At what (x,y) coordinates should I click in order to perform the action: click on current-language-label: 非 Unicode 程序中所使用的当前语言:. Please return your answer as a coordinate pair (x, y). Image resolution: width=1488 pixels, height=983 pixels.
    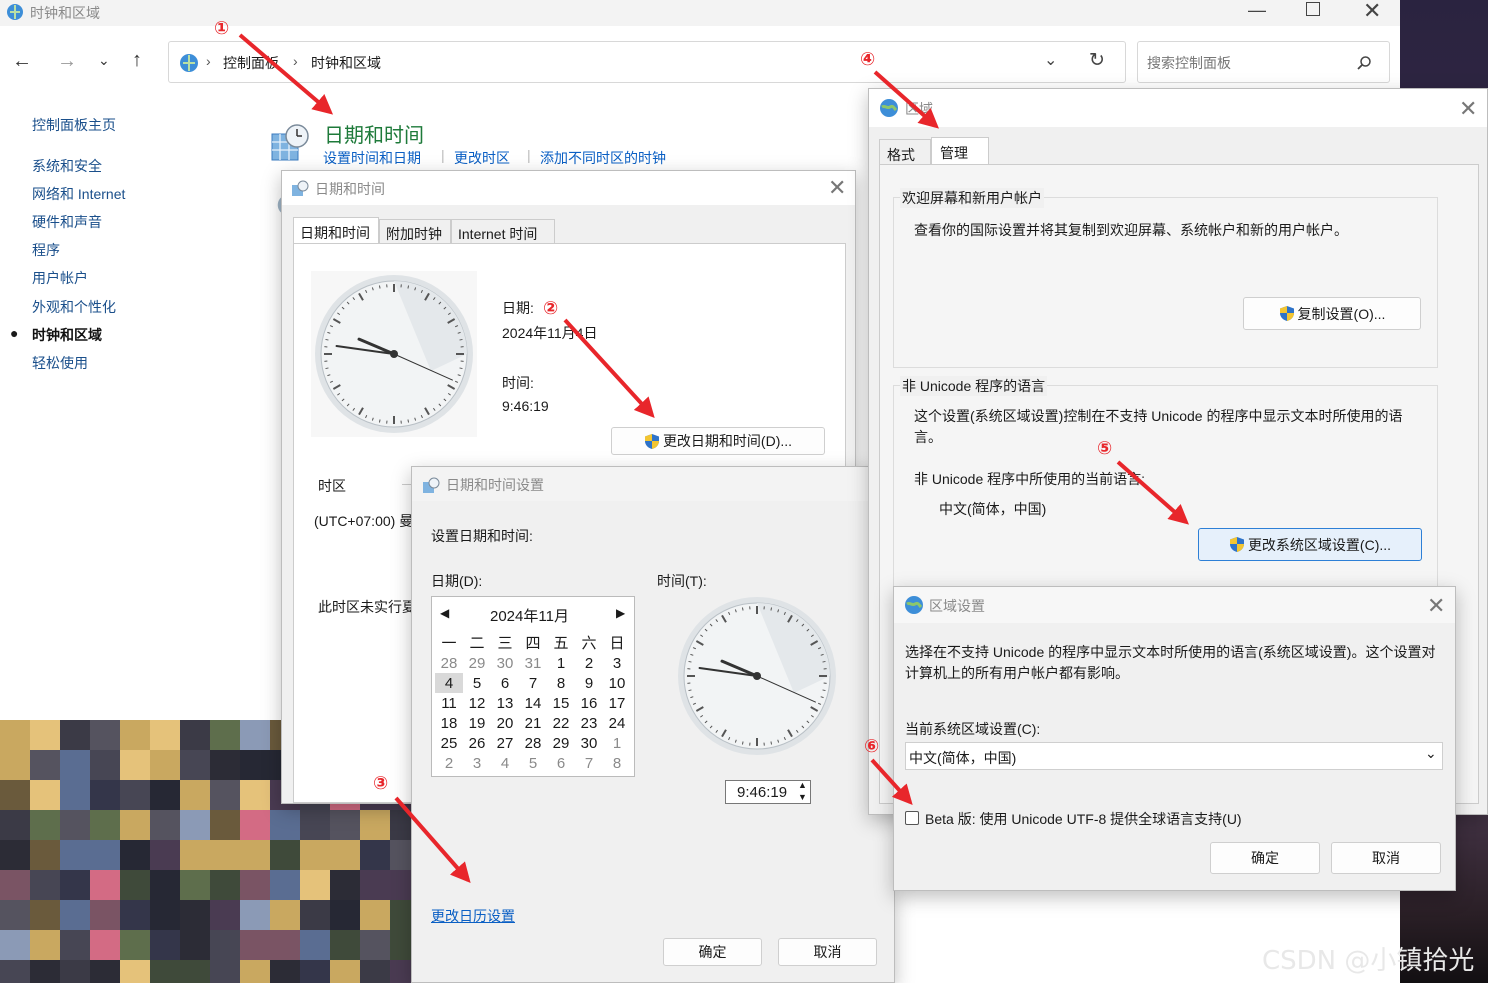
    Looking at the image, I should click on (1030, 479).